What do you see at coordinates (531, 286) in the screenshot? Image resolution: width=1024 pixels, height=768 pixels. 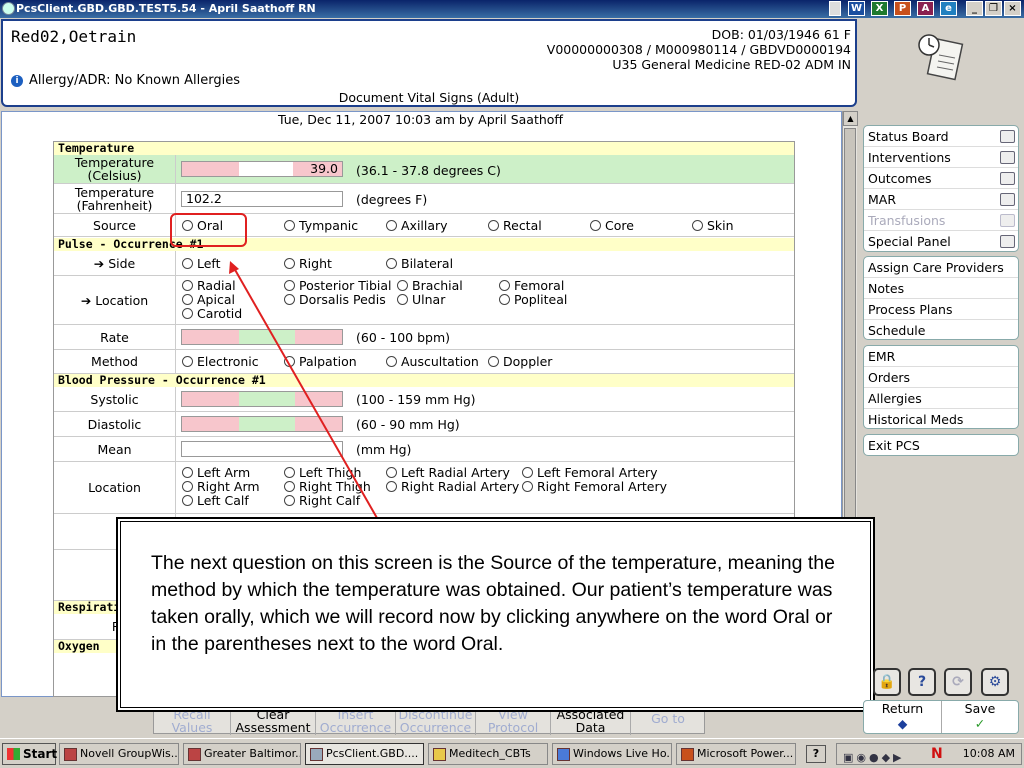 I see `location-femoral-radio: Femoral` at bounding box center [531, 286].